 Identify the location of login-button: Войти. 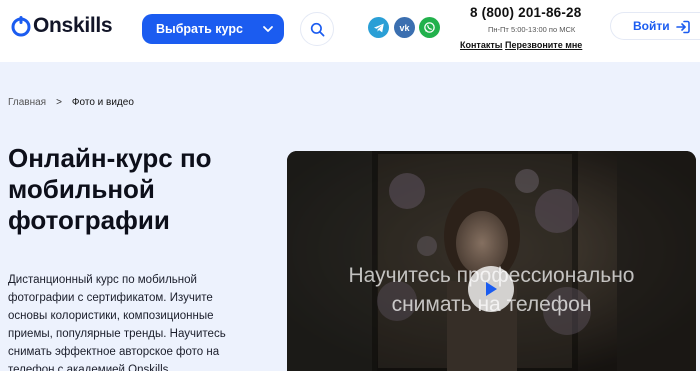
(655, 26).